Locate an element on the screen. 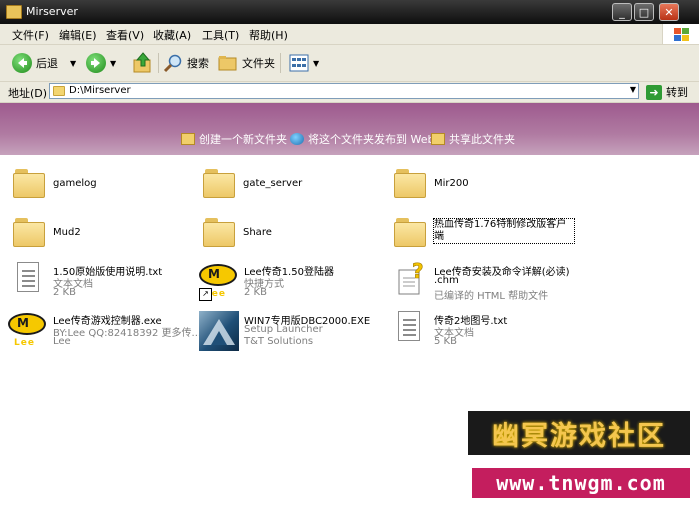  folder-item-share: Share is located at coordinates (293, 238).